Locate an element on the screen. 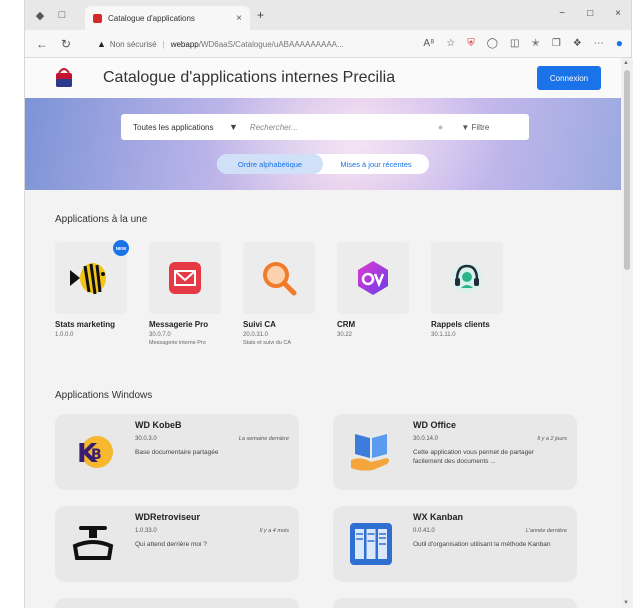 This screenshot has height=608, width=644. bag-logo-icon is located at coordinates (64, 77).